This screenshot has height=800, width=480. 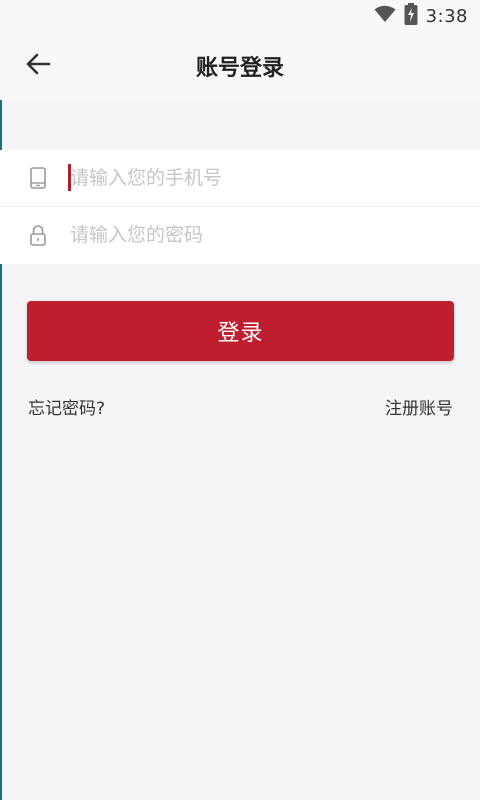 I want to click on phone-field-row, so click(x=240, y=178).